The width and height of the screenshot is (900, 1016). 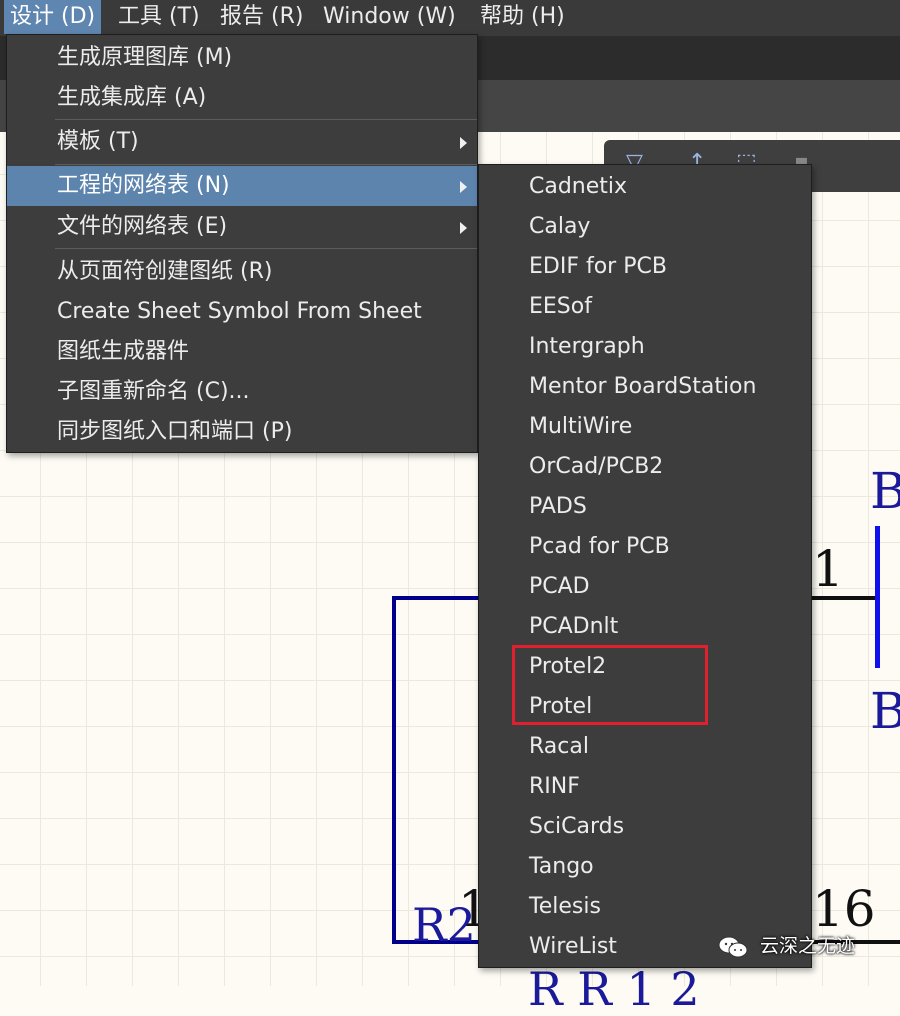 What do you see at coordinates (645, 907) in the screenshot?
I see `netlist-item-telesis: Telesis` at bounding box center [645, 907].